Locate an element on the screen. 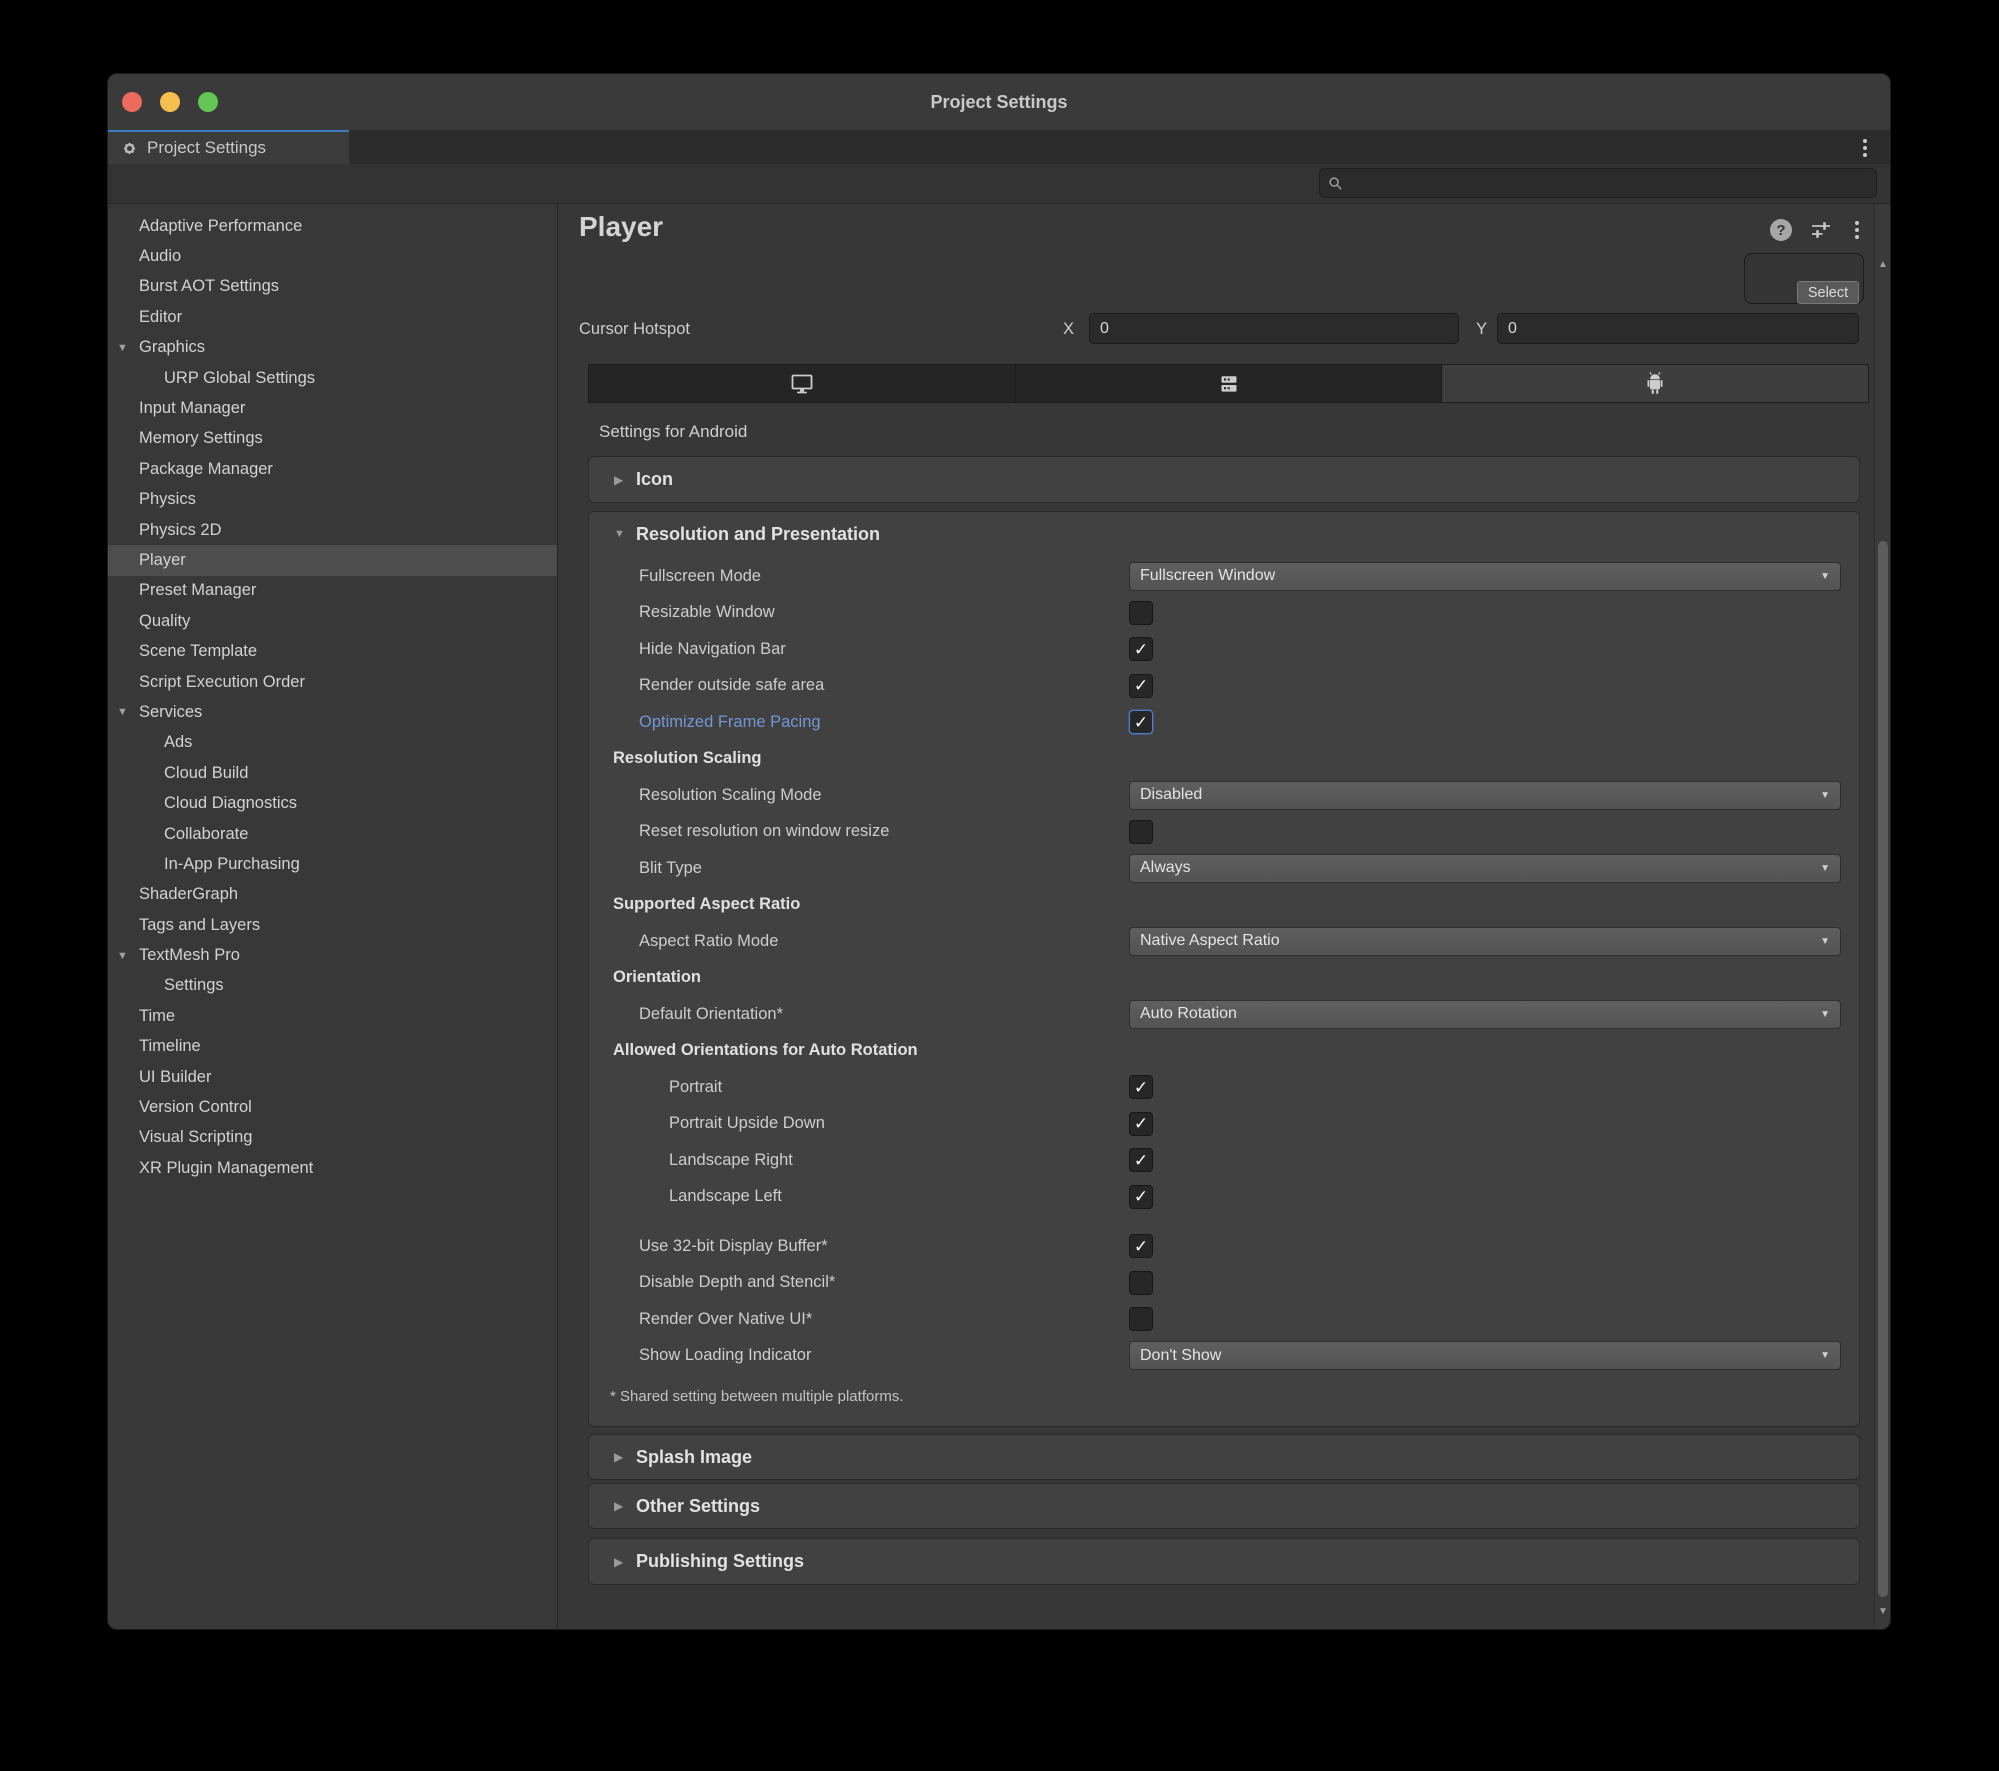 The width and height of the screenshot is (1999, 1771). landscape-right-checkbox: ✓ is located at coordinates (1141, 1160).